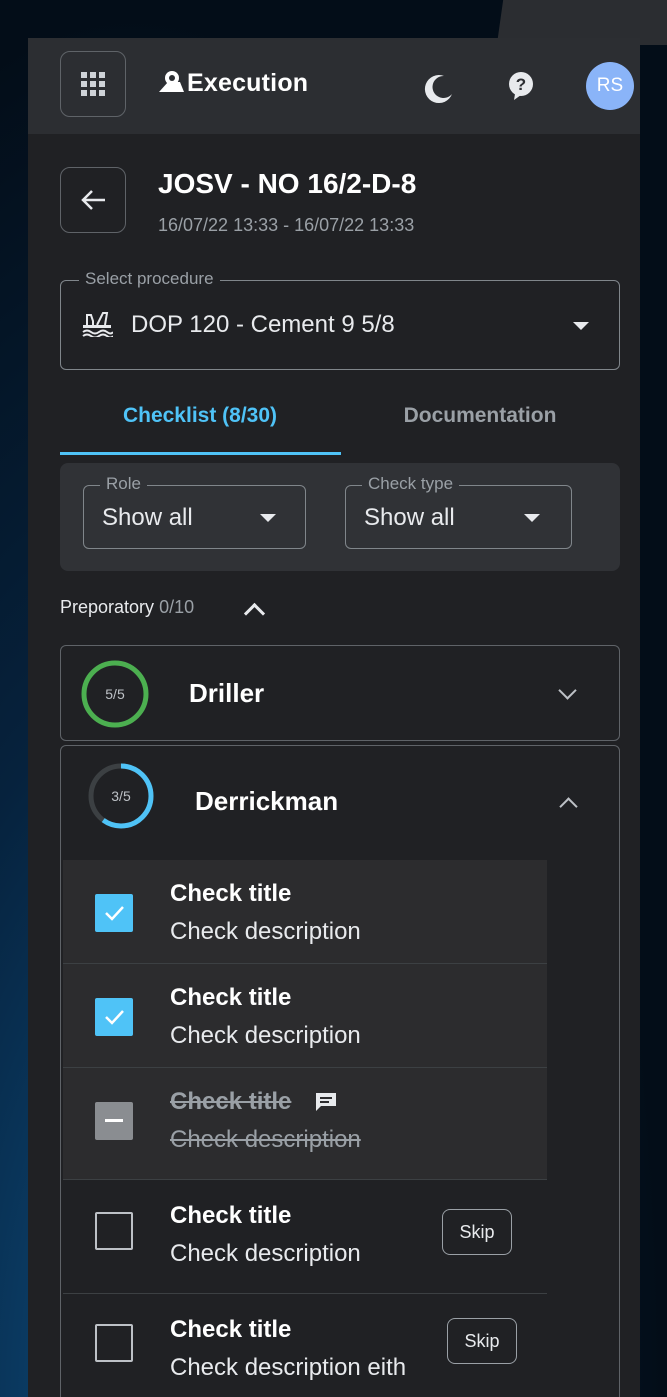 This screenshot has width=667, height=1397. I want to click on check-item: Check title Check description eith Skip, so click(305, 1345).